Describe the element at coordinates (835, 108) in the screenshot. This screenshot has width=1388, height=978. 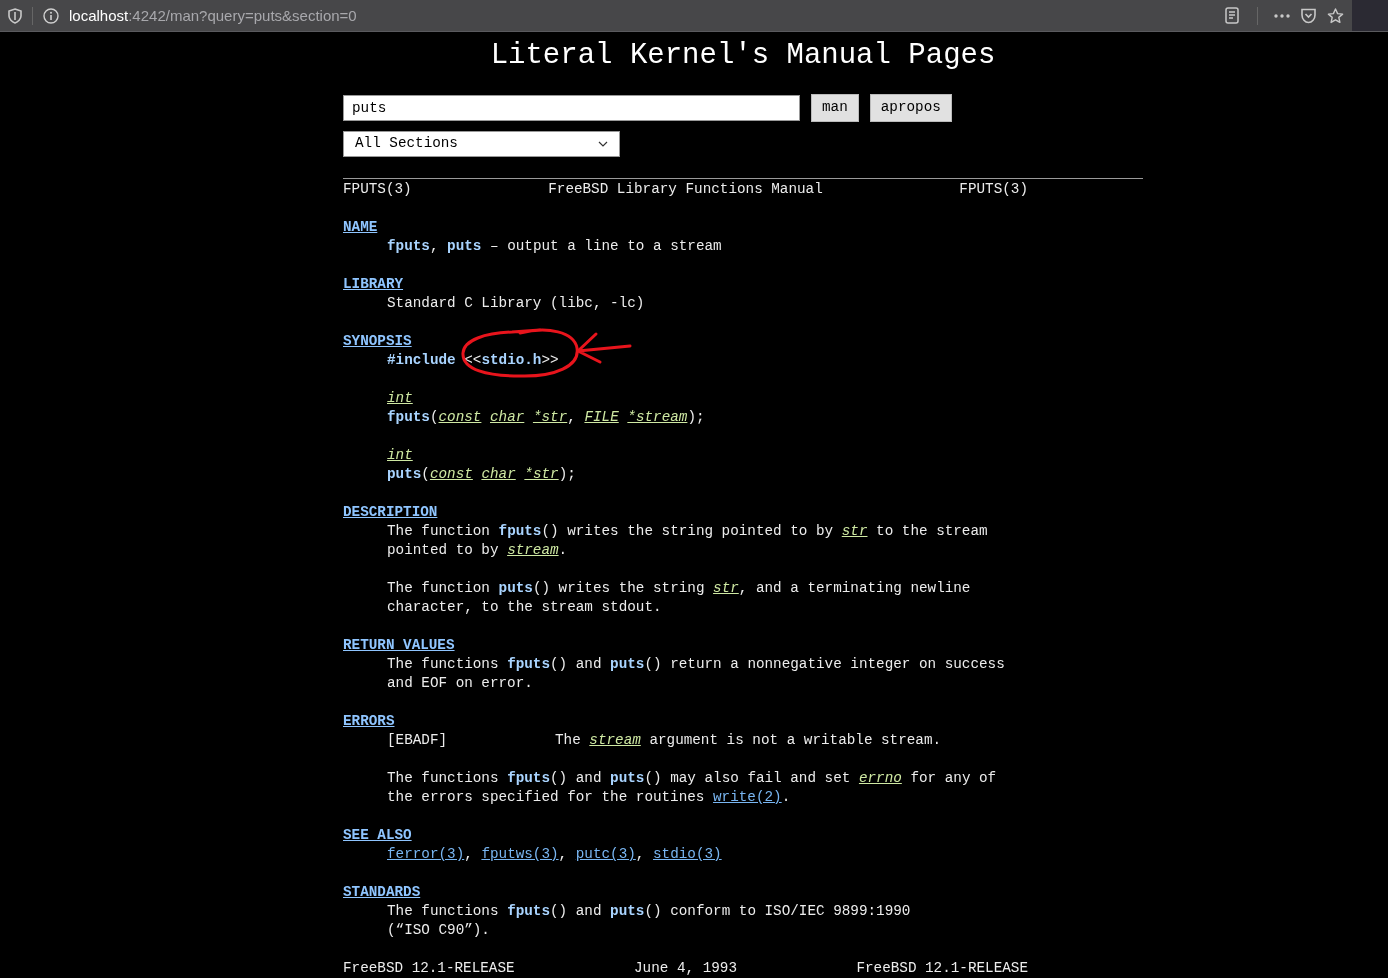
I see `search-button: man` at that location.